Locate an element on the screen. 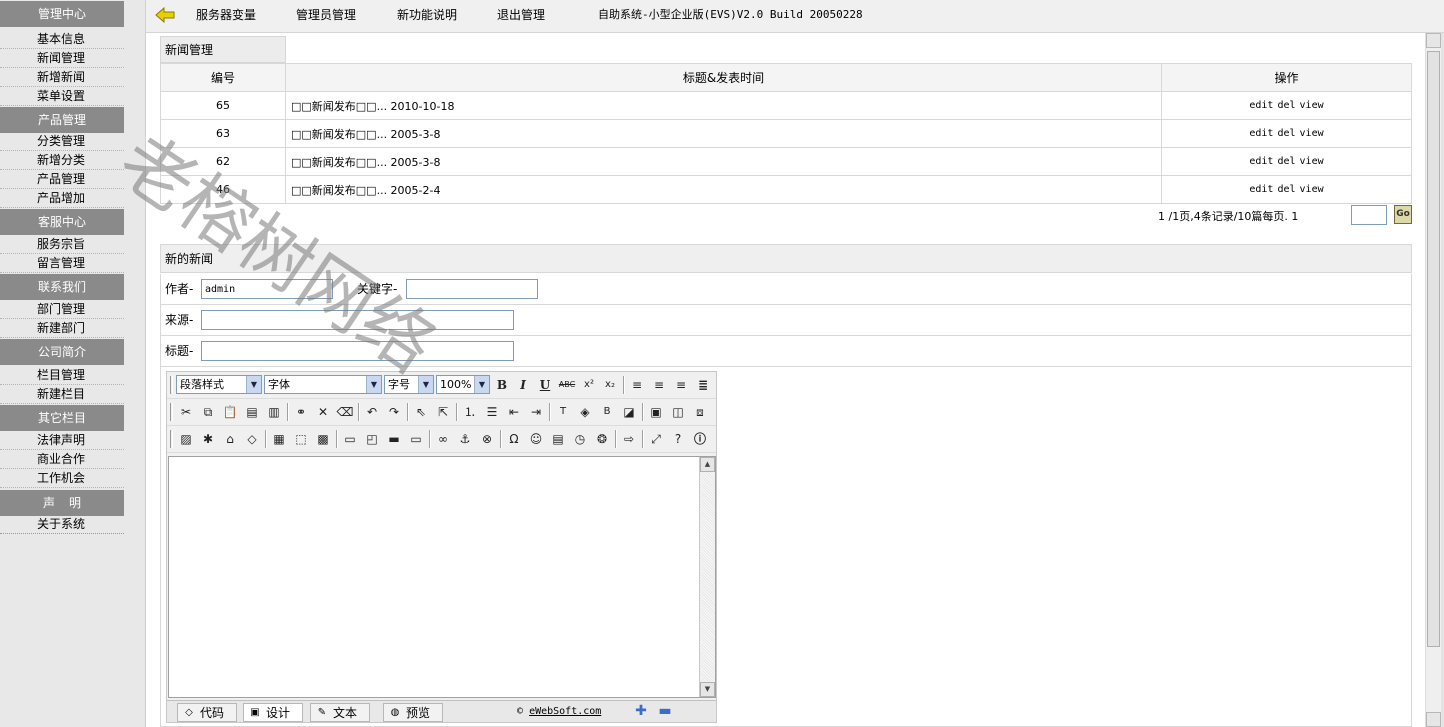  nav-item-service-purpose: 服务宗旨 is located at coordinates (62, 244).